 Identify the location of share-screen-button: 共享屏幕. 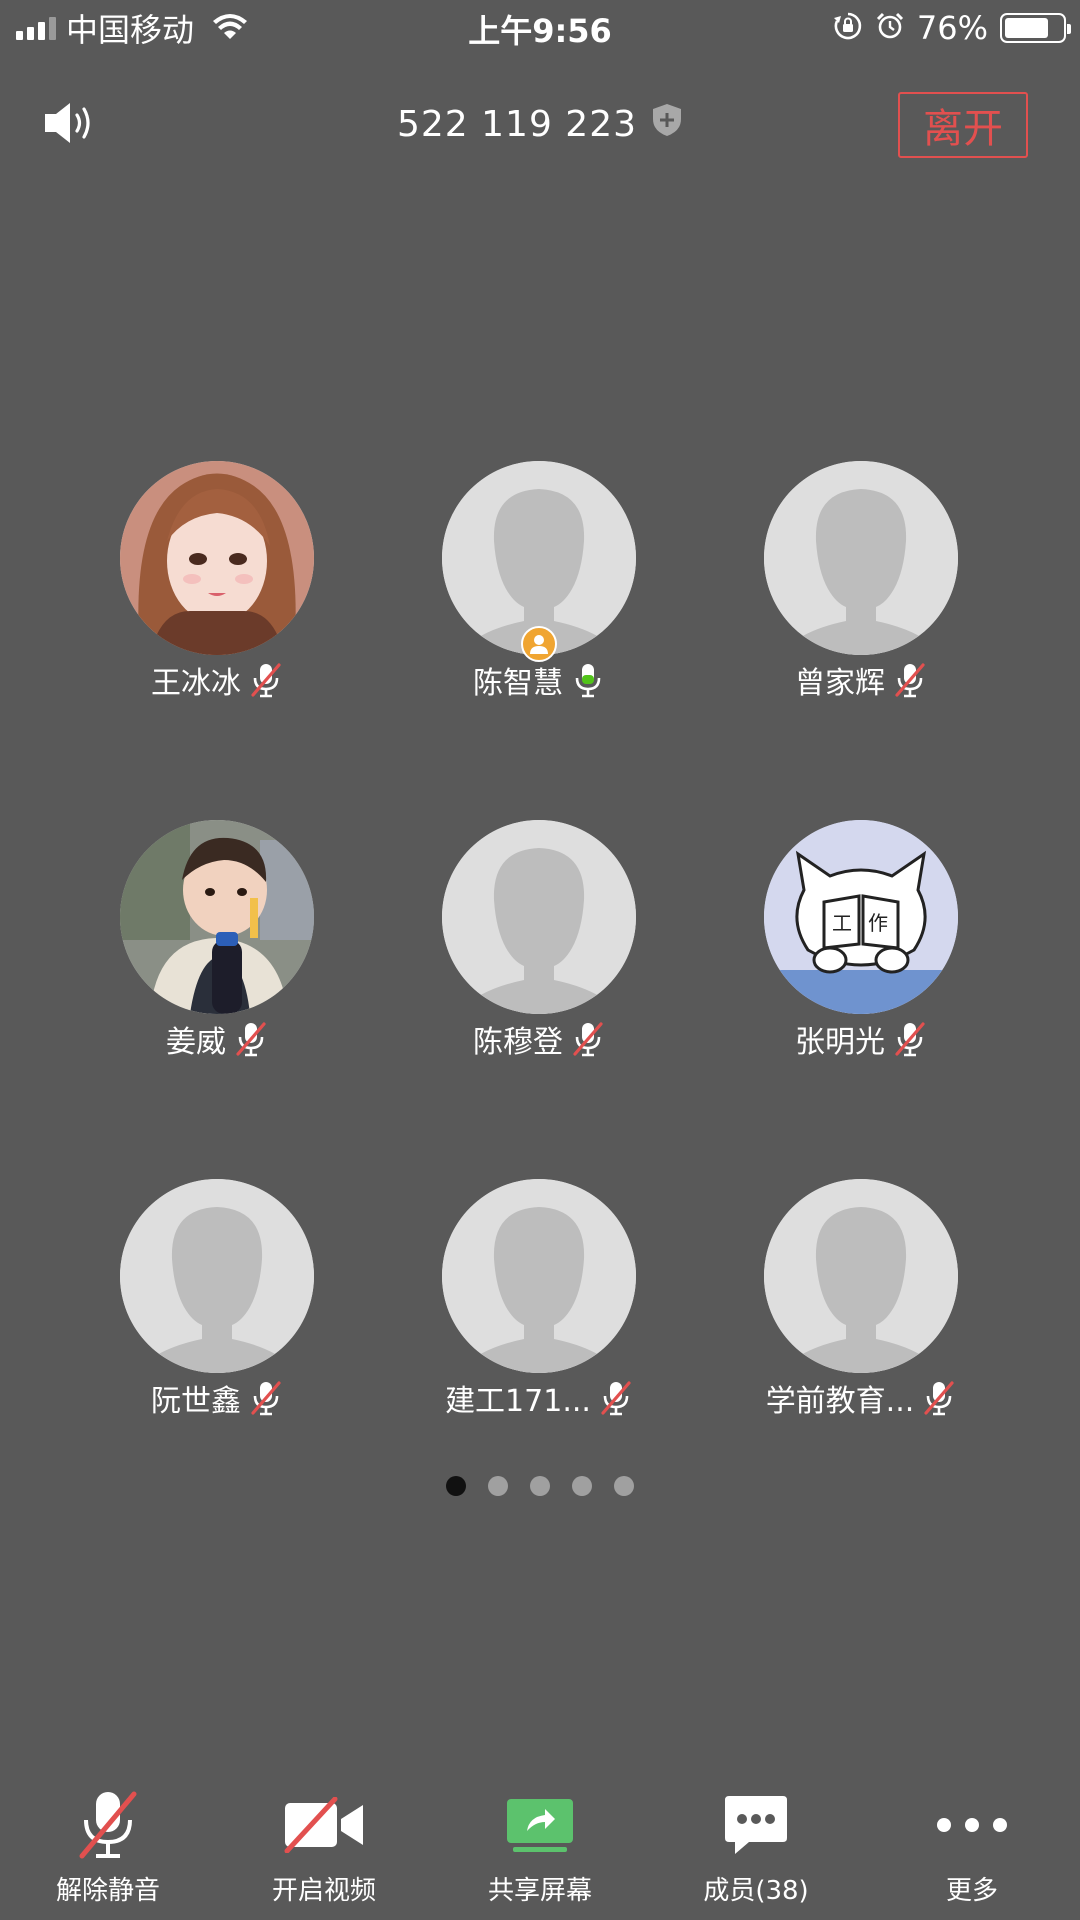
(540, 1850).